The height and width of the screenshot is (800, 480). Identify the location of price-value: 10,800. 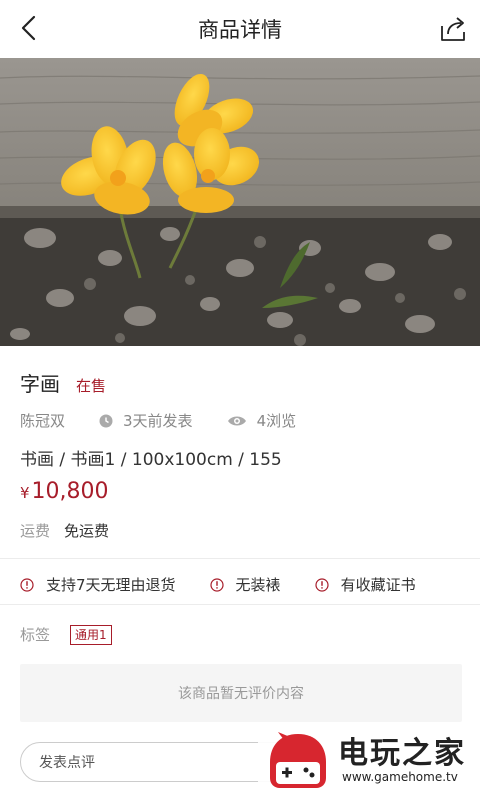
(70, 491).